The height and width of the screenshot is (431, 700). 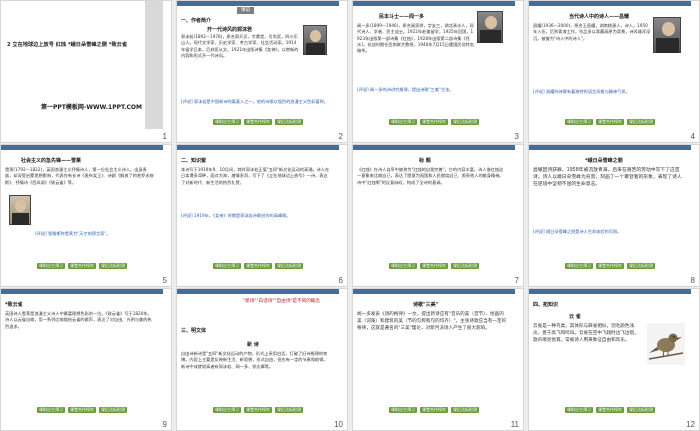 What do you see at coordinates (599, 17) in the screenshot?
I see `slide-heading: 当代诗人中的诗人——昌耀` at bounding box center [599, 17].